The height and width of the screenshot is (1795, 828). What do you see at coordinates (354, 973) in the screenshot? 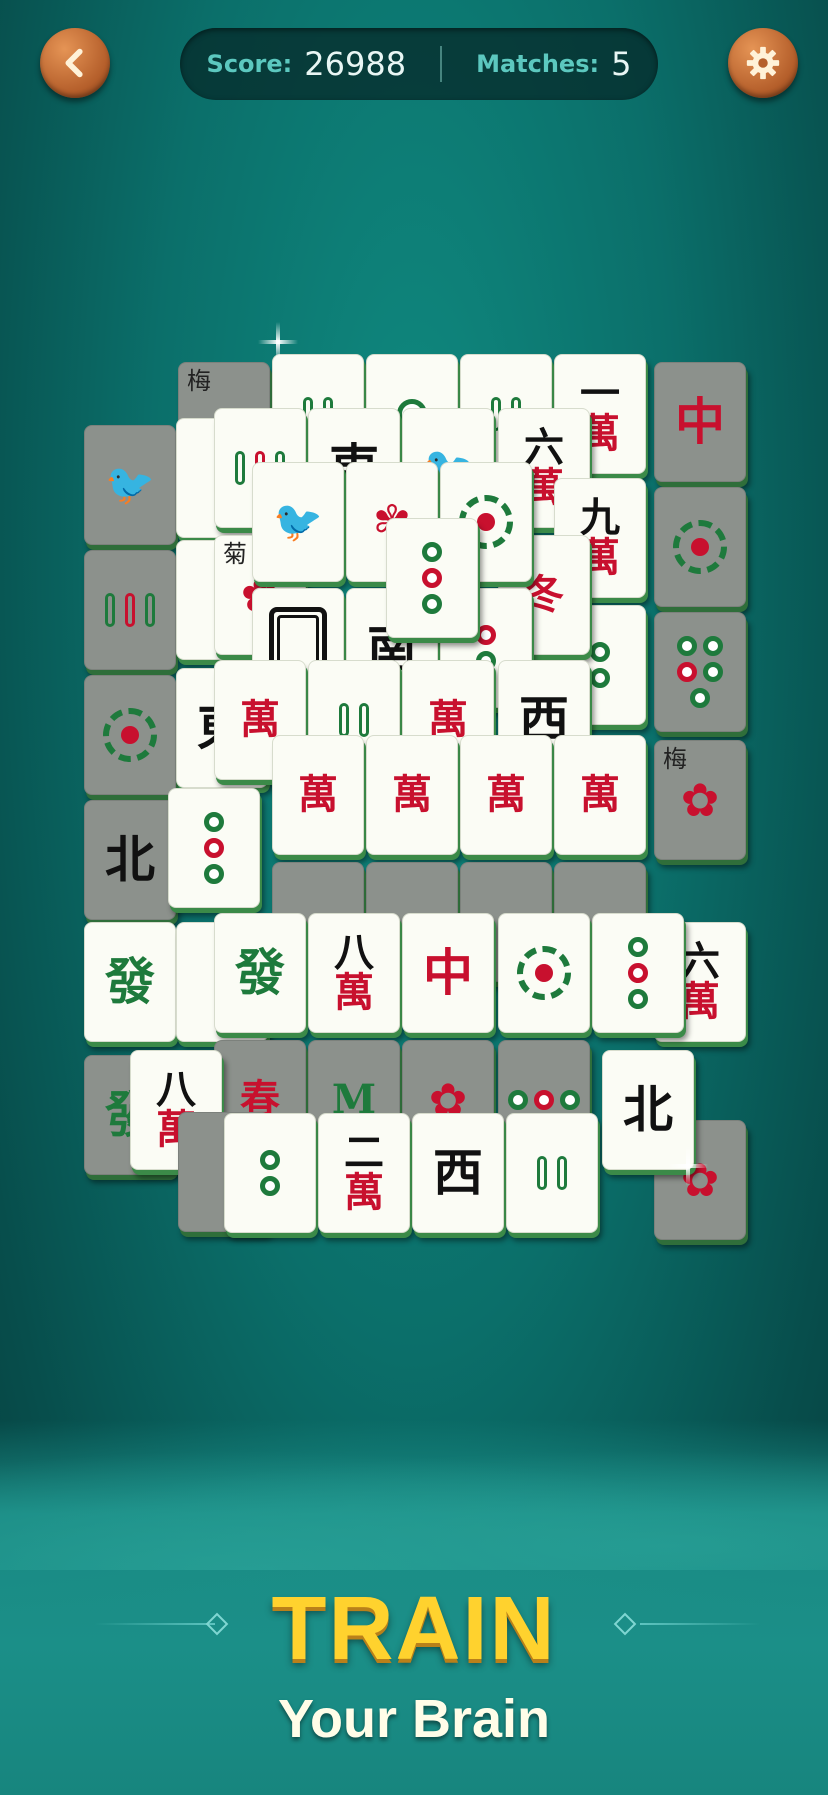
I see `tile-eight-wan: 八萬` at bounding box center [354, 973].